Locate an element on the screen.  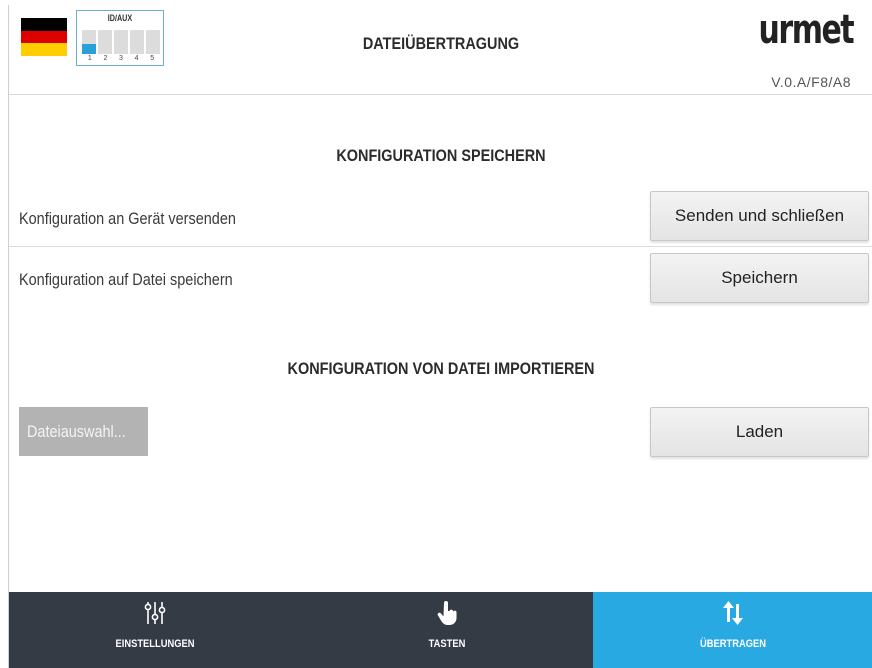
nav-item-settings: EINSTELLUNGEN is located at coordinates (155, 630).